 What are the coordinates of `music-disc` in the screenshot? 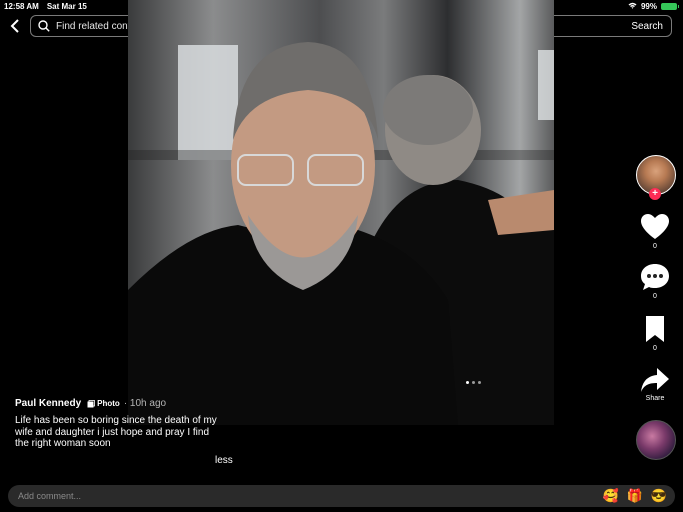 It's located at (656, 440).